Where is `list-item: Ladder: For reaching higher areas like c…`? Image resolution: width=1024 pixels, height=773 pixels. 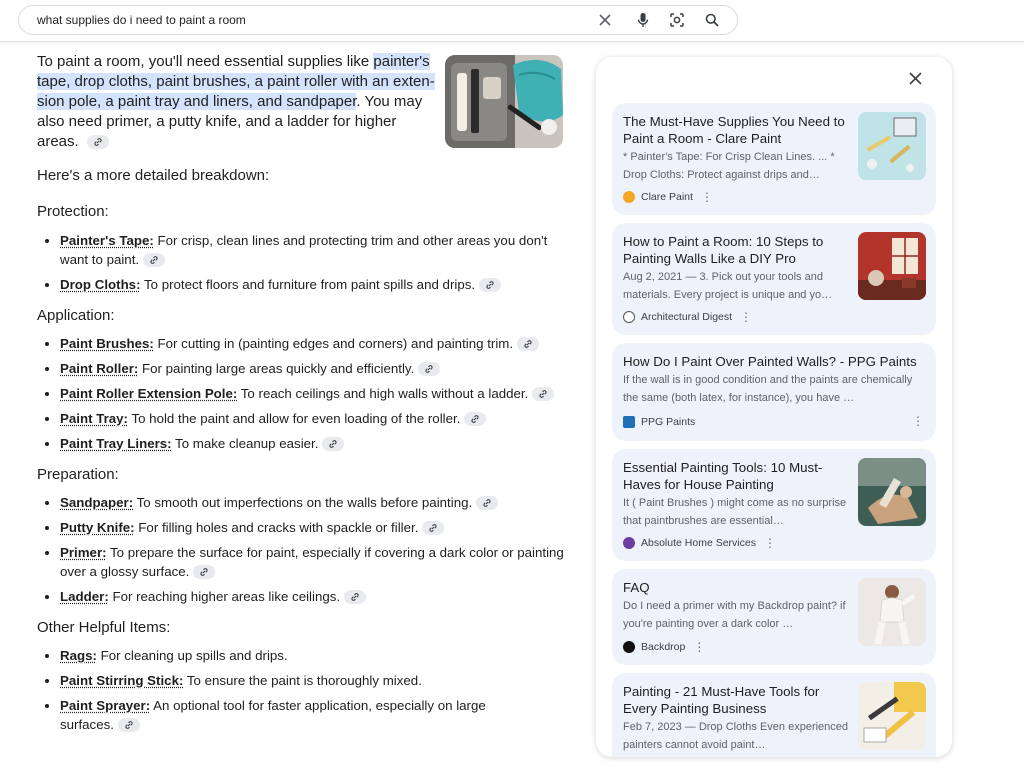 list-item: Ladder: For reaching higher areas like c… is located at coordinates (313, 596).